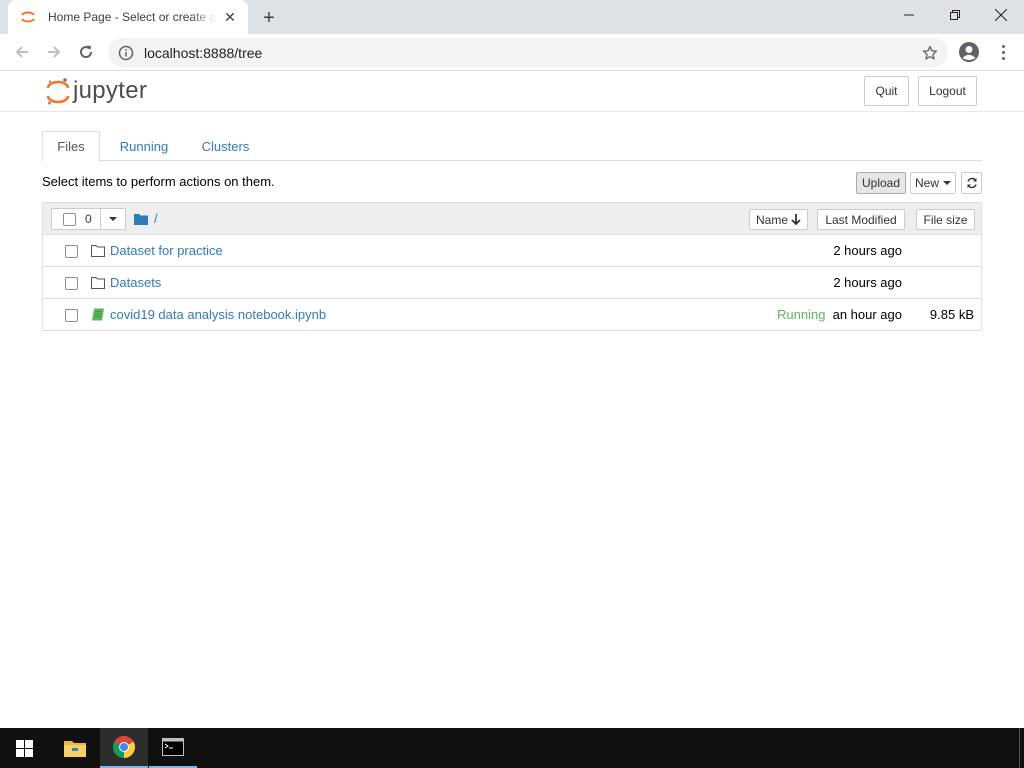  What do you see at coordinates (512, 251) in the screenshot?
I see `list-item: Dataset for practice 2 hours ago` at bounding box center [512, 251].